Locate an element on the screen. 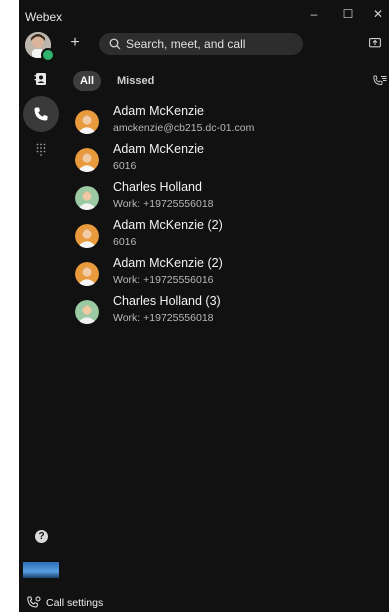 This screenshot has width=389, height=612. maximize-button: ☐ is located at coordinates (348, 14).